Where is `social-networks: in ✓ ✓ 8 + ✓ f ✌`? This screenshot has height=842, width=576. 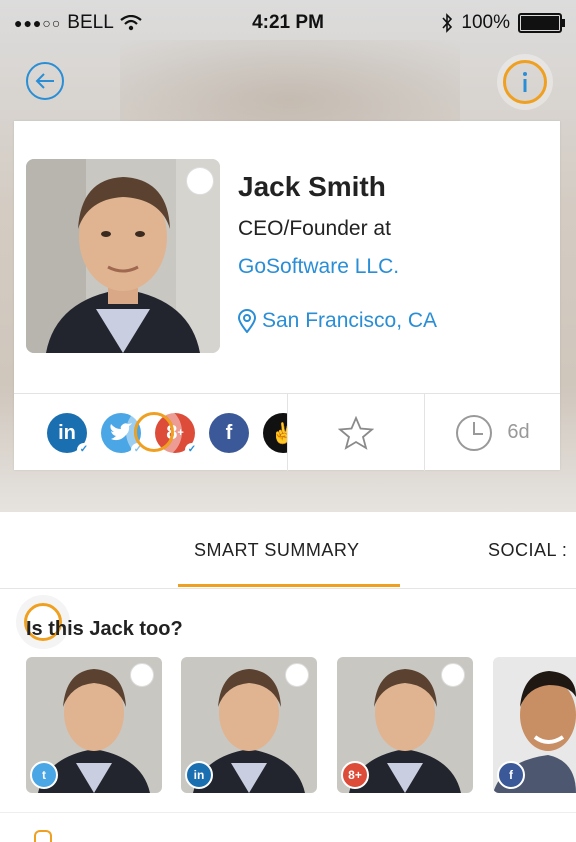
social-networks: in ✓ ✓ 8 + ✓ f ✌ is located at coordinates (150, 432).